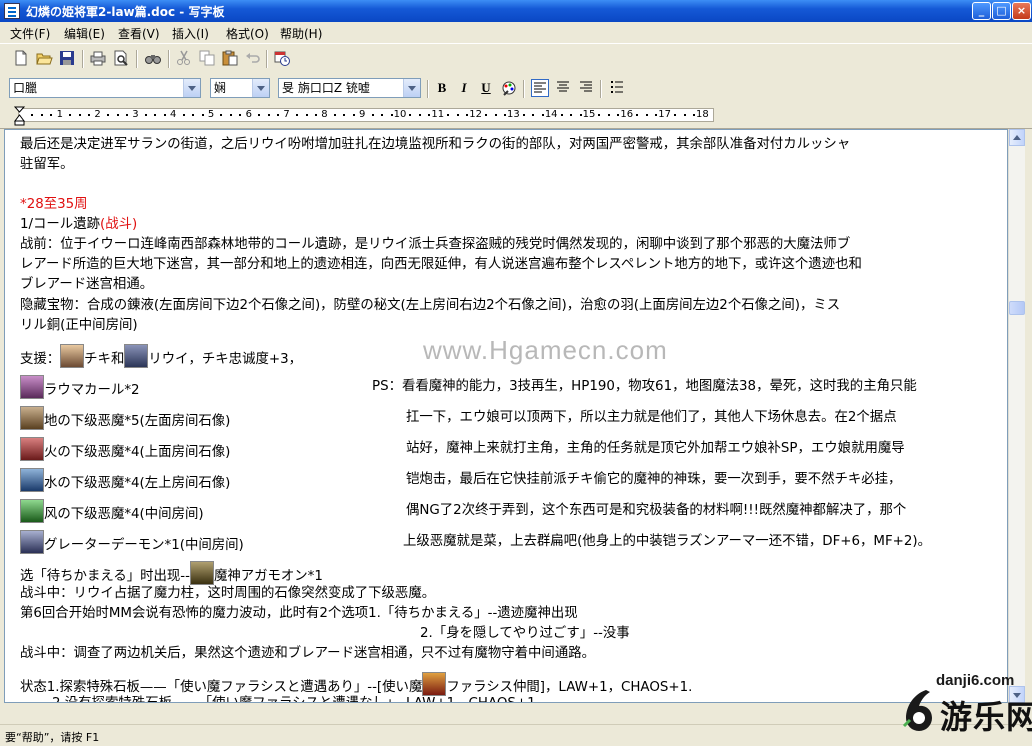 This screenshot has width=1032, height=746. I want to click on minimize-button: _, so click(981, 11).